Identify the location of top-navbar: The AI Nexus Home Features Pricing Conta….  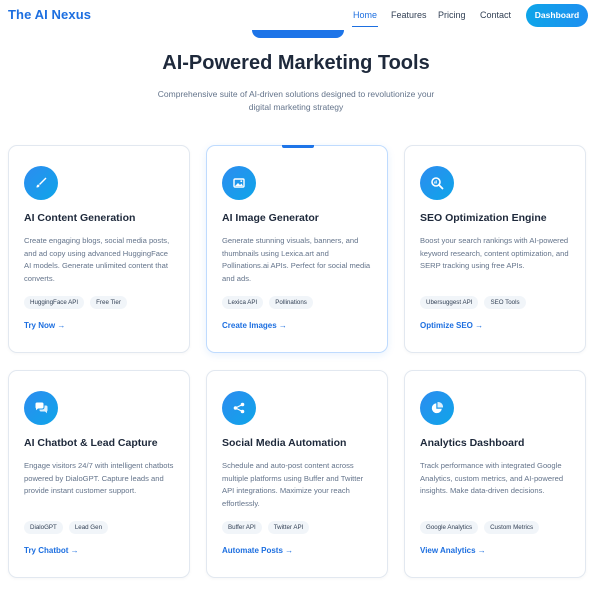
(296, 16).